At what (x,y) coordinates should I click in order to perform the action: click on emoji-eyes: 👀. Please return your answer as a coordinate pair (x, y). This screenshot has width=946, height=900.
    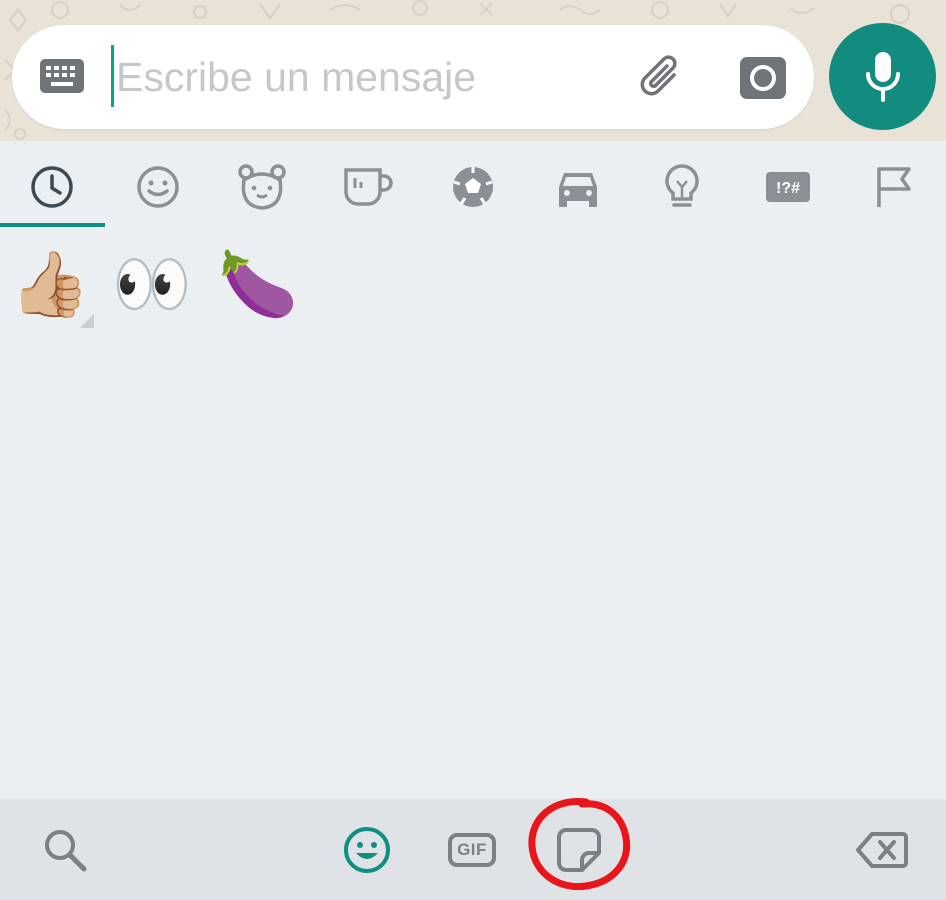
    Looking at the image, I should click on (152, 284).